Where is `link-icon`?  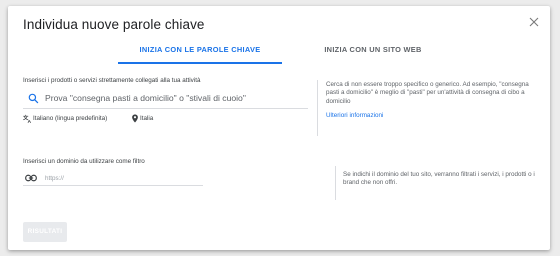
link-icon is located at coordinates (31, 178).